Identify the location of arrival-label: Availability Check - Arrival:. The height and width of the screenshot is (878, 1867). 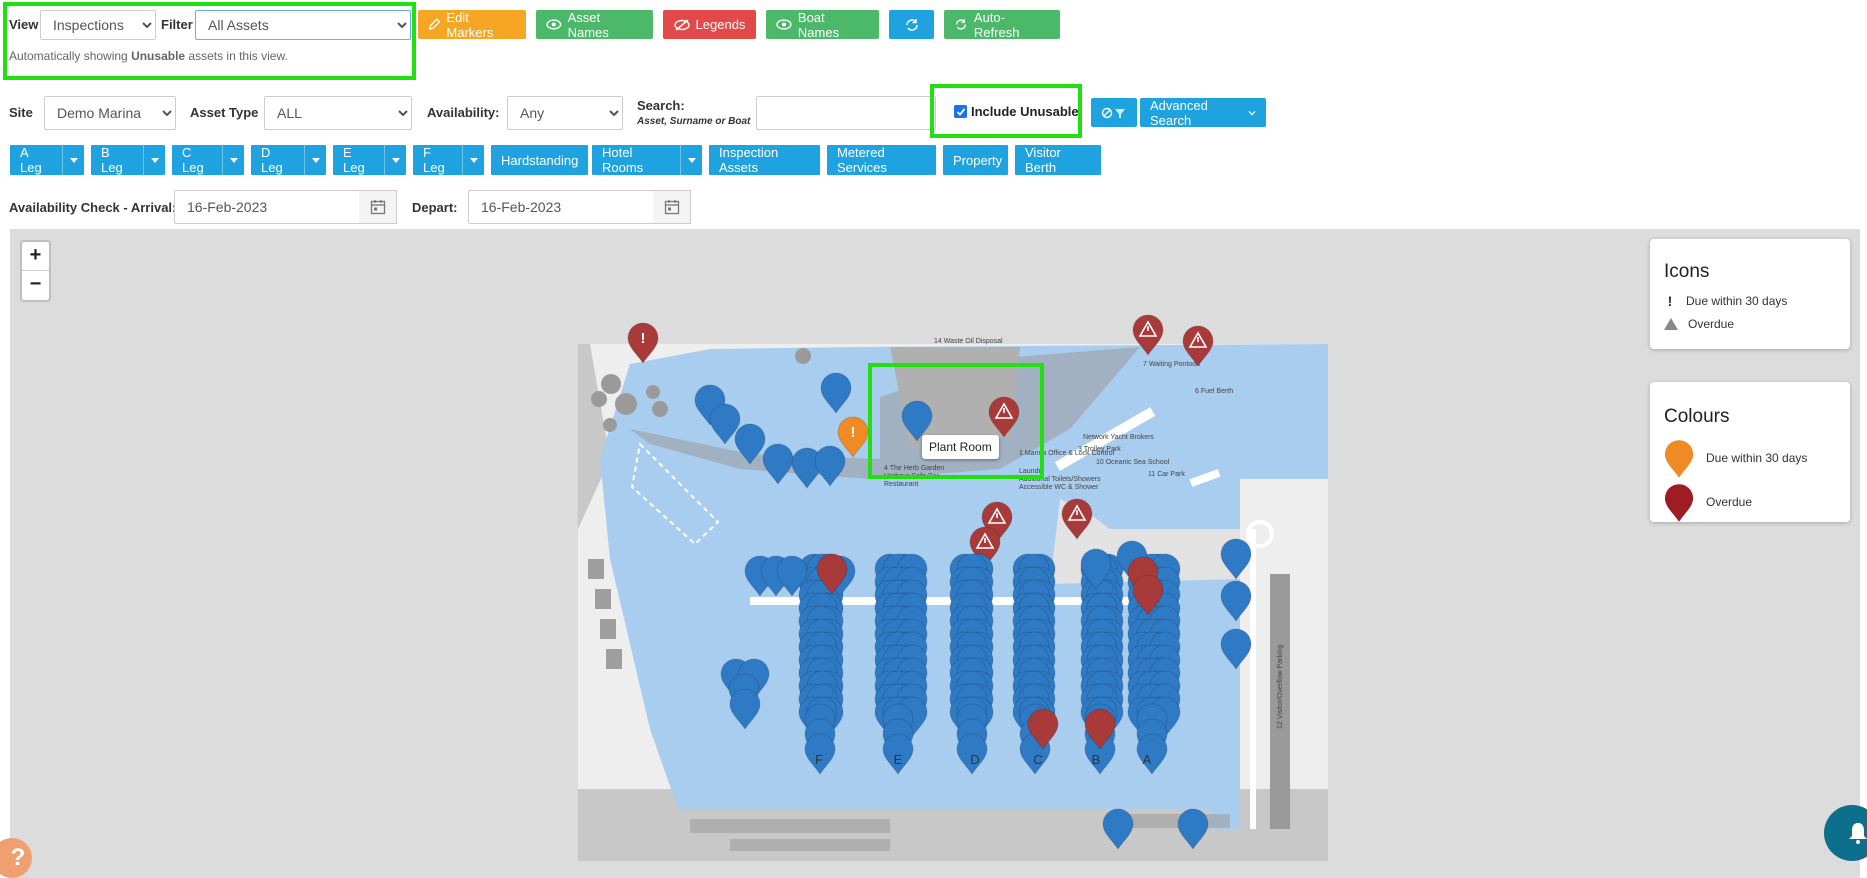
(93, 207).